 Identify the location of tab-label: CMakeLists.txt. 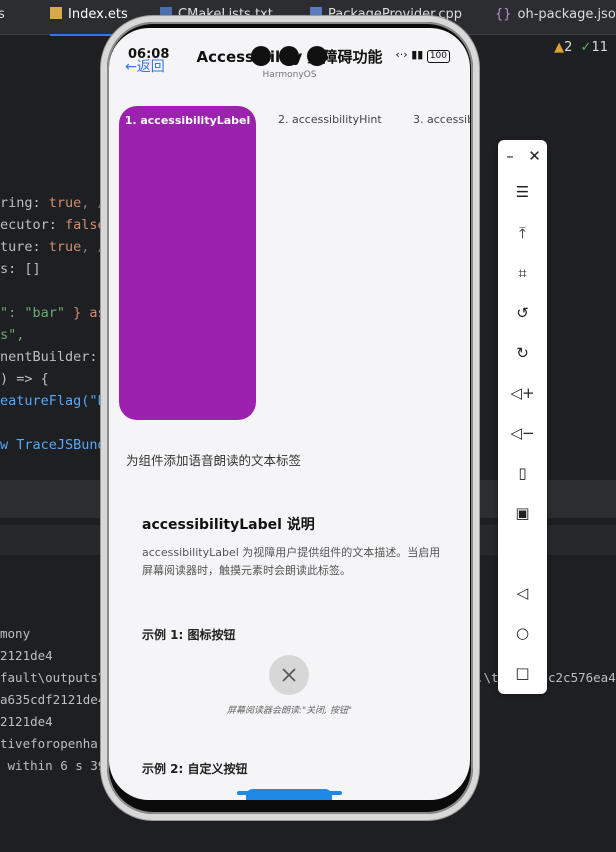
(225, 14).